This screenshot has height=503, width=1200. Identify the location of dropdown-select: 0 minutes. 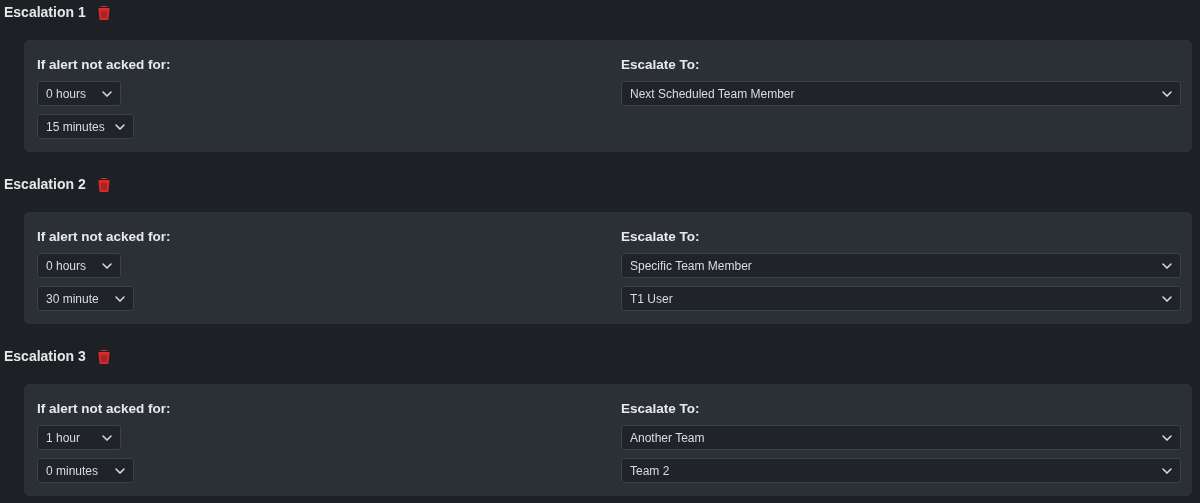
(85, 470).